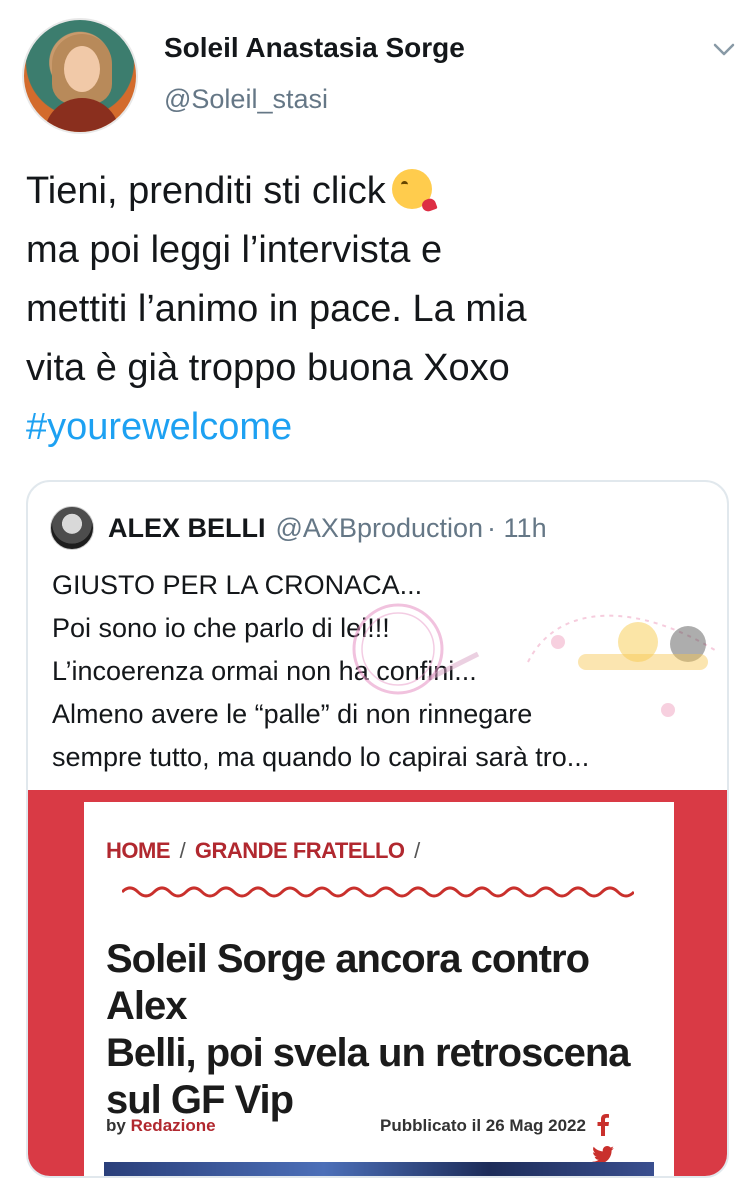 Image resolution: width=755 pixels, height=1200 pixels. What do you see at coordinates (268, 368) in the screenshot?
I see `tweet-line: vita è già troppo buona Xoxo` at bounding box center [268, 368].